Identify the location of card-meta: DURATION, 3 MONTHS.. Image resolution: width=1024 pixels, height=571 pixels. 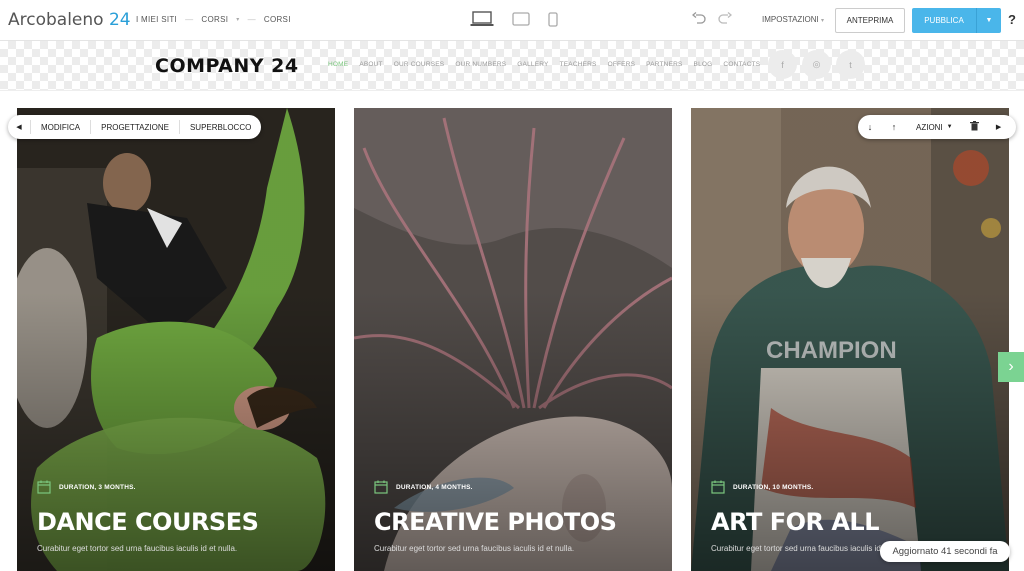
(86, 487).